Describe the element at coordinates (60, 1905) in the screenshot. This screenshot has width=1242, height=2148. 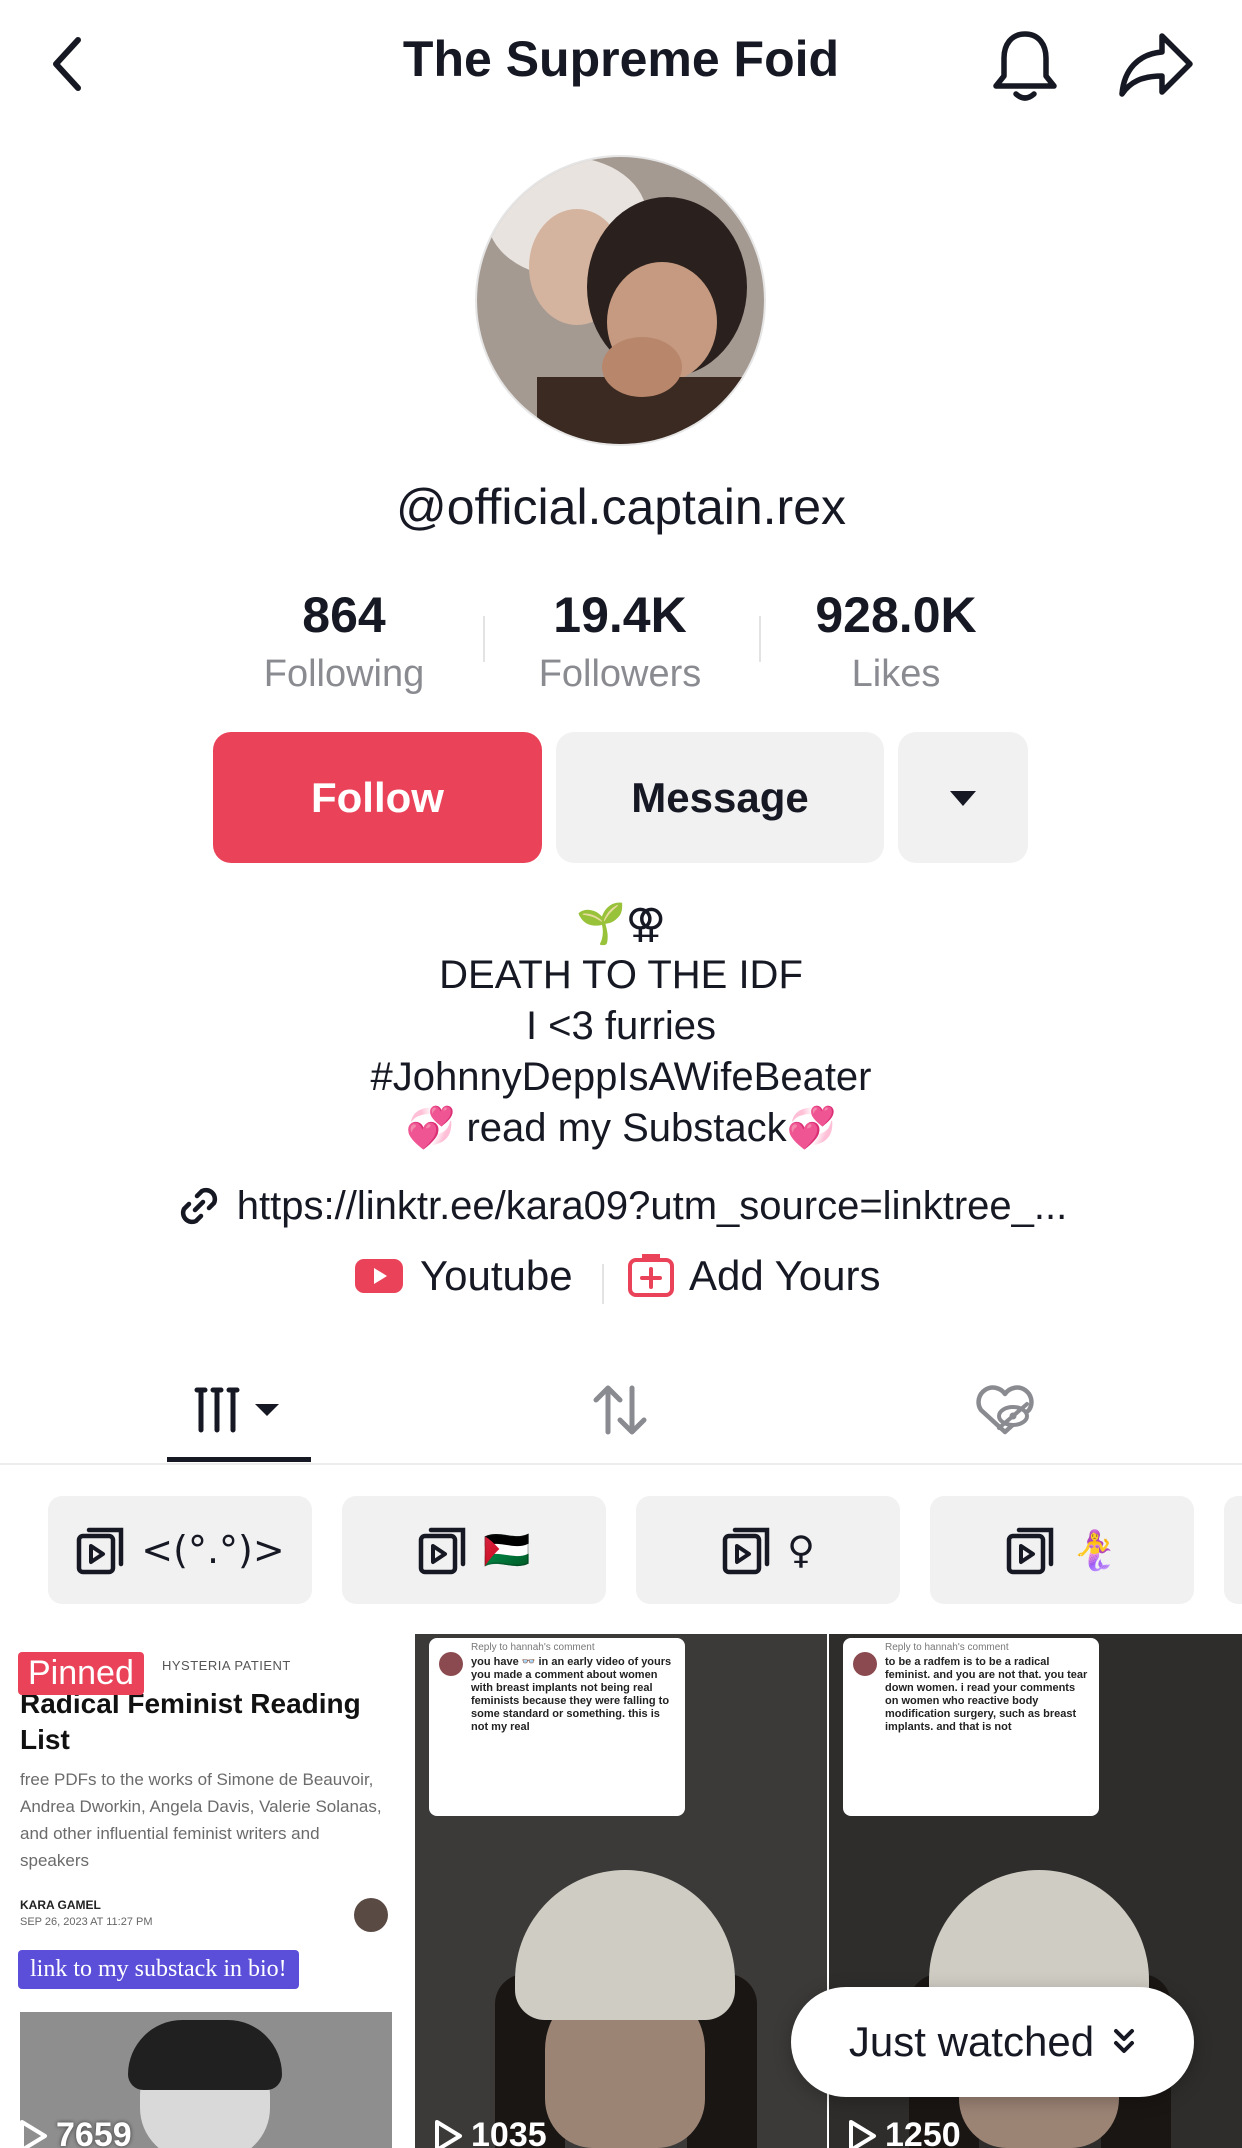
I see `doc-author: KARA GAMEL` at that location.